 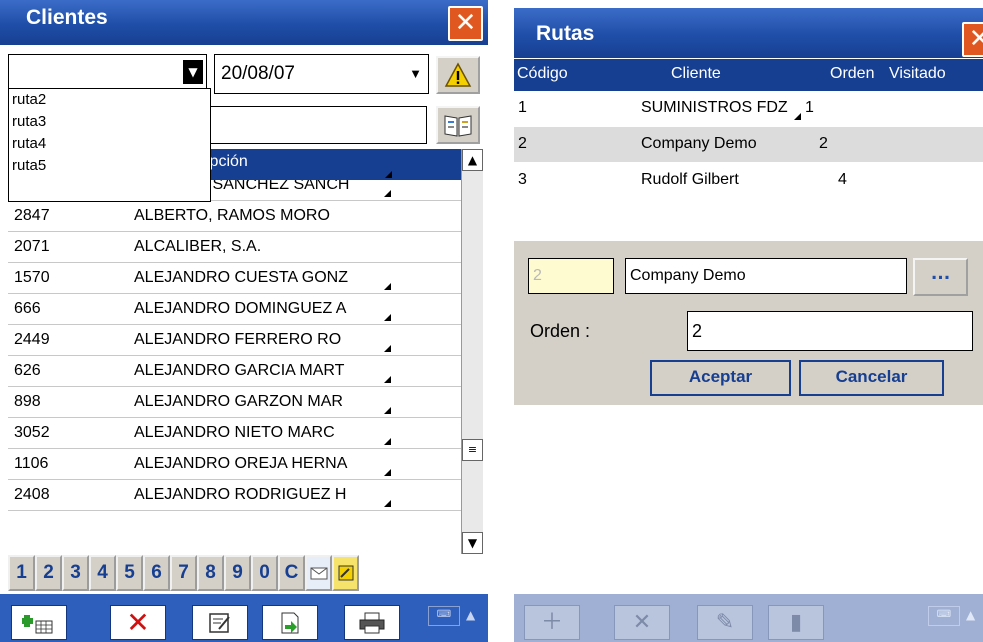 I want to click on scroll-up-icon: ▲, so click(x=472, y=160).